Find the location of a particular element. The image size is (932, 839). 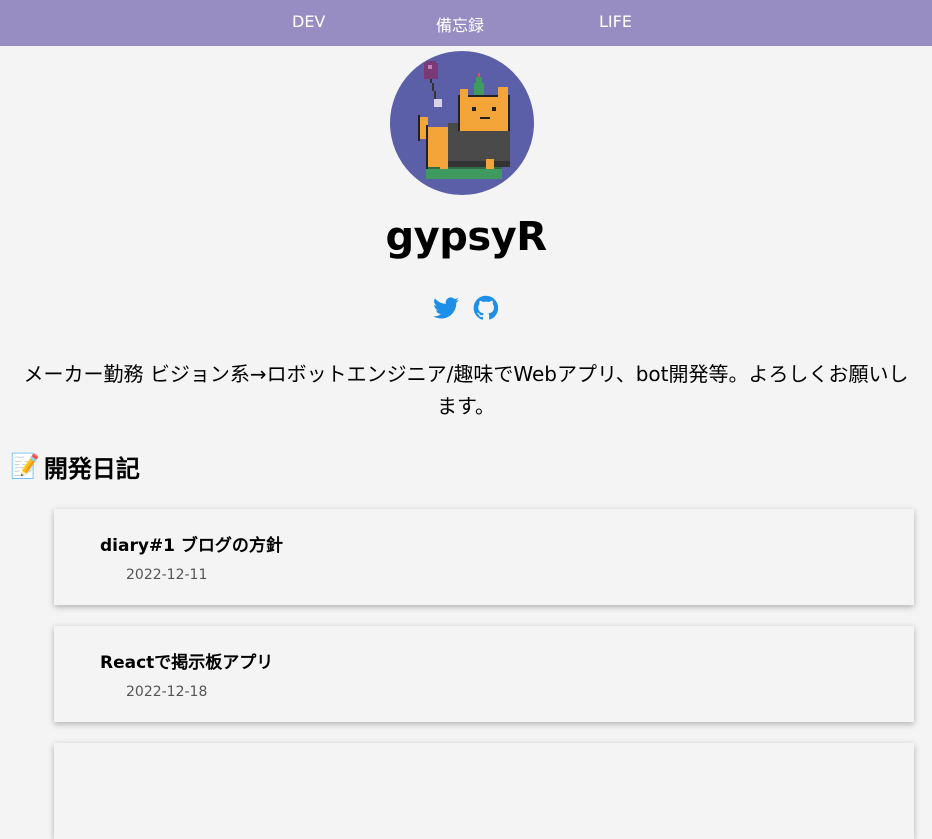

post-card: diary#1 ブログの方針 2022-12-11 is located at coordinates (484, 557).